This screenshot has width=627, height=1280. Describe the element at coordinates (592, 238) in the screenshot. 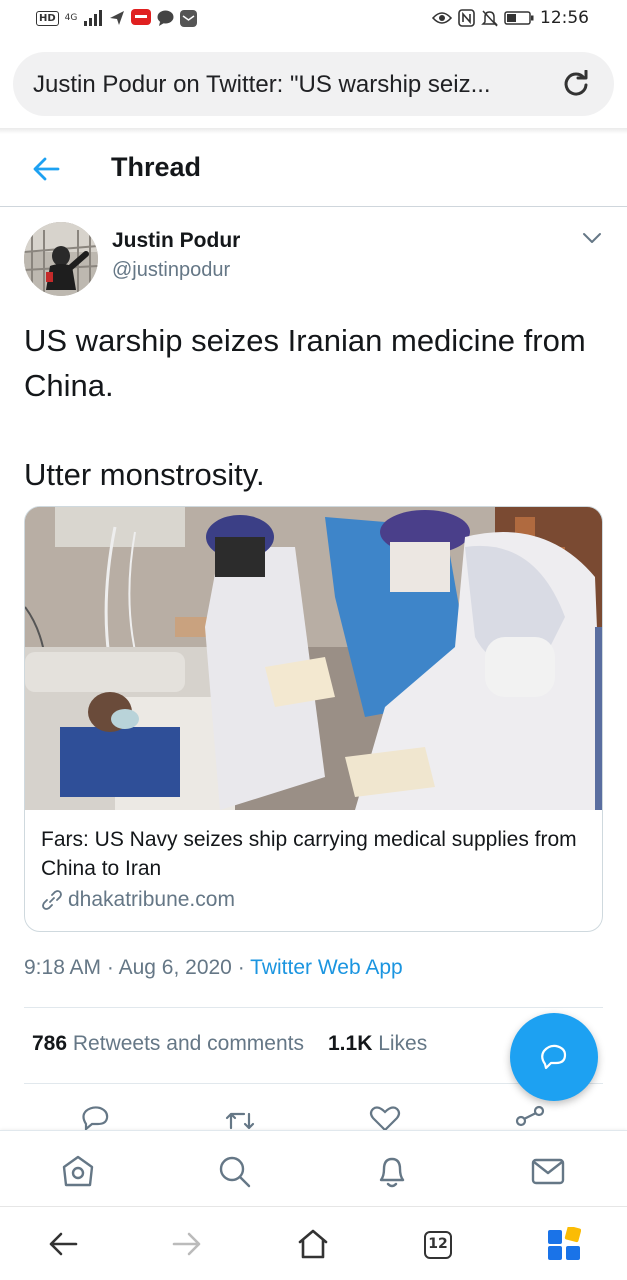

I see `chevron-down-icon` at that location.